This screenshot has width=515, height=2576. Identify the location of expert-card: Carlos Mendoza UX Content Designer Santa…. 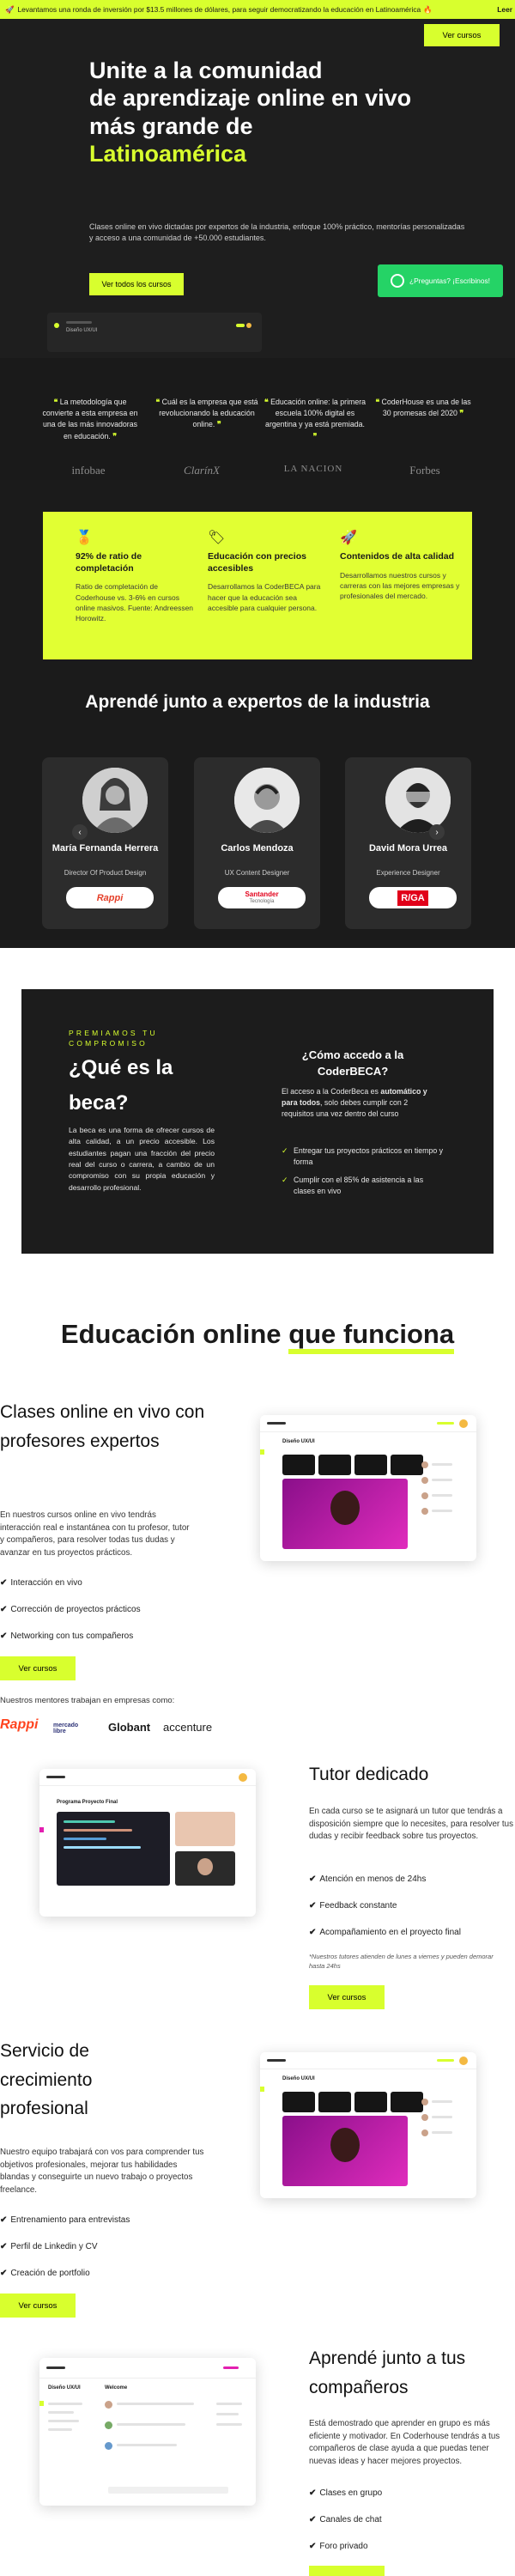
(257, 843).